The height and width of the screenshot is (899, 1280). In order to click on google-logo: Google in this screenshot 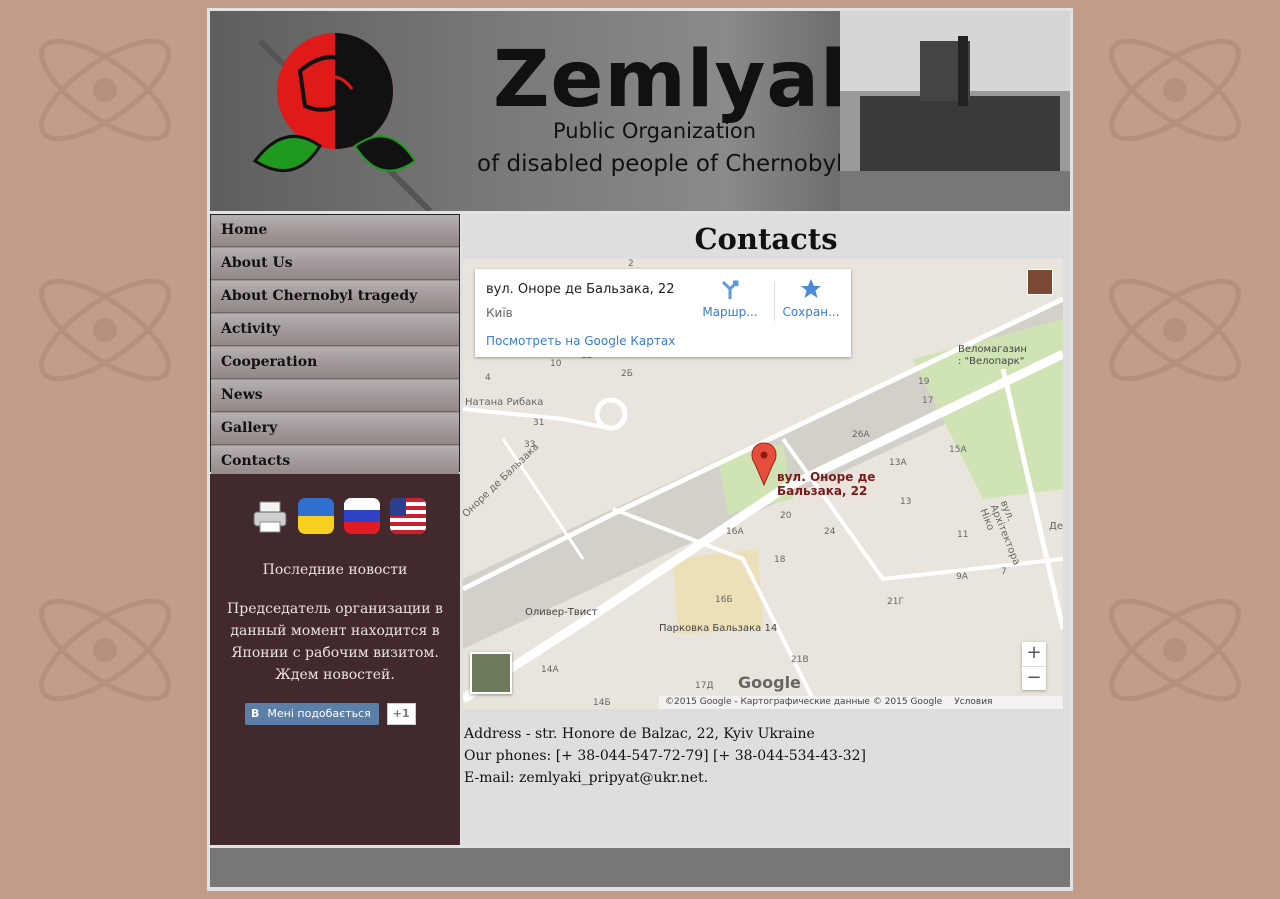, I will do `click(769, 682)`.